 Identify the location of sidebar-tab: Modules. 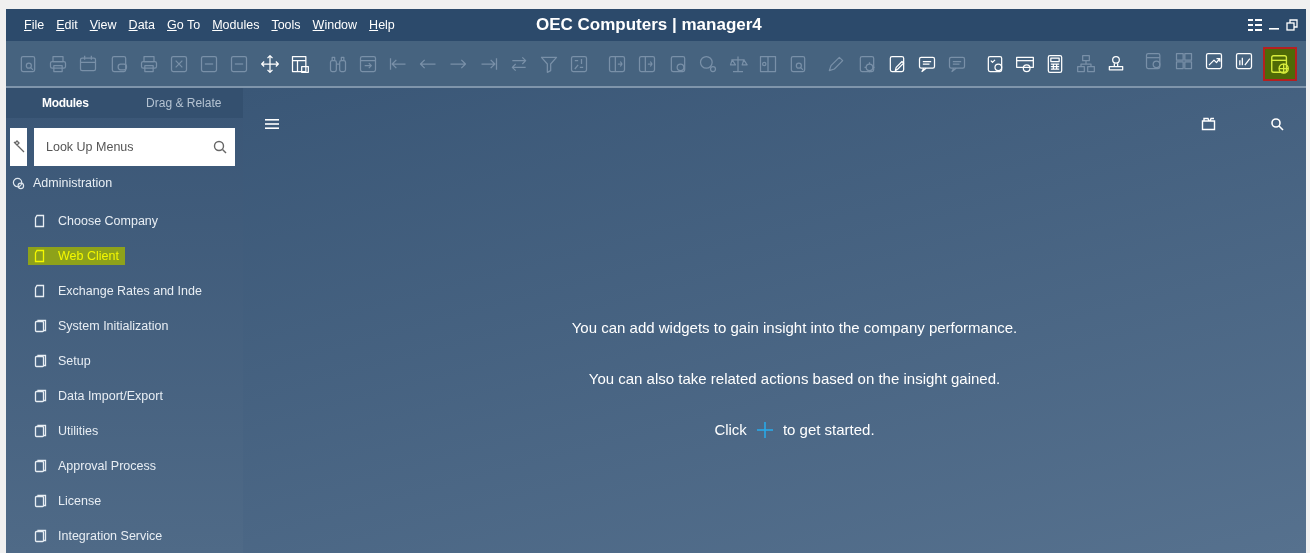
(65, 103).